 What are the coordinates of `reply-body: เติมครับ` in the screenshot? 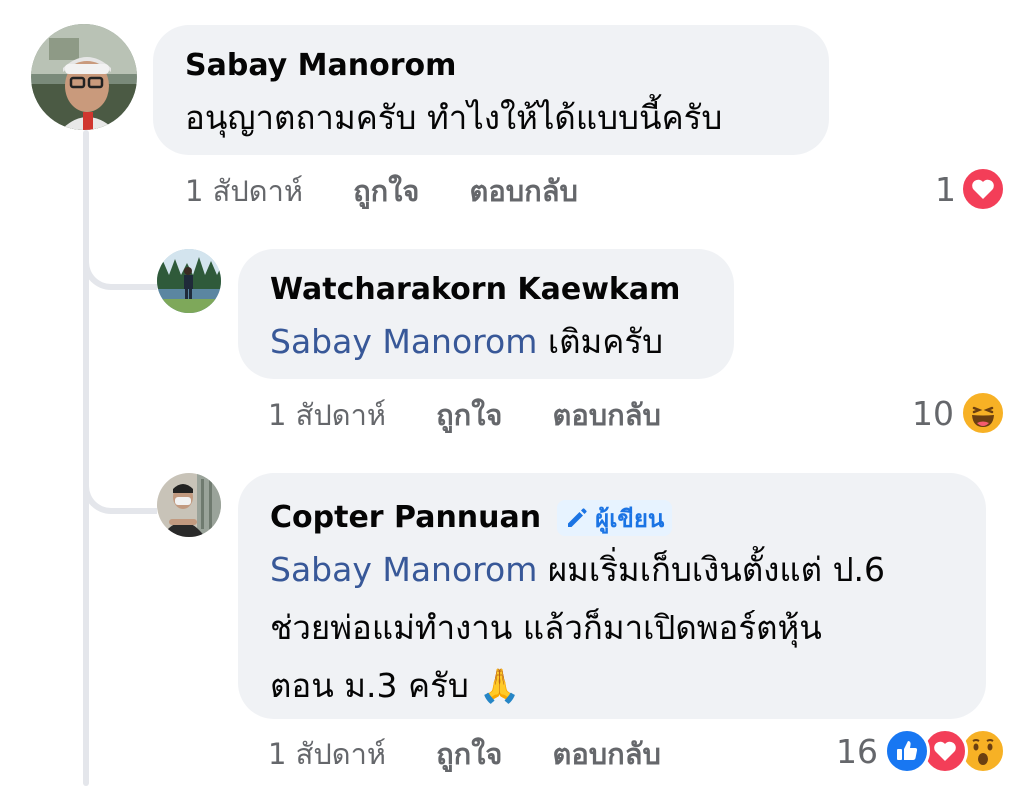 It's located at (605, 341).